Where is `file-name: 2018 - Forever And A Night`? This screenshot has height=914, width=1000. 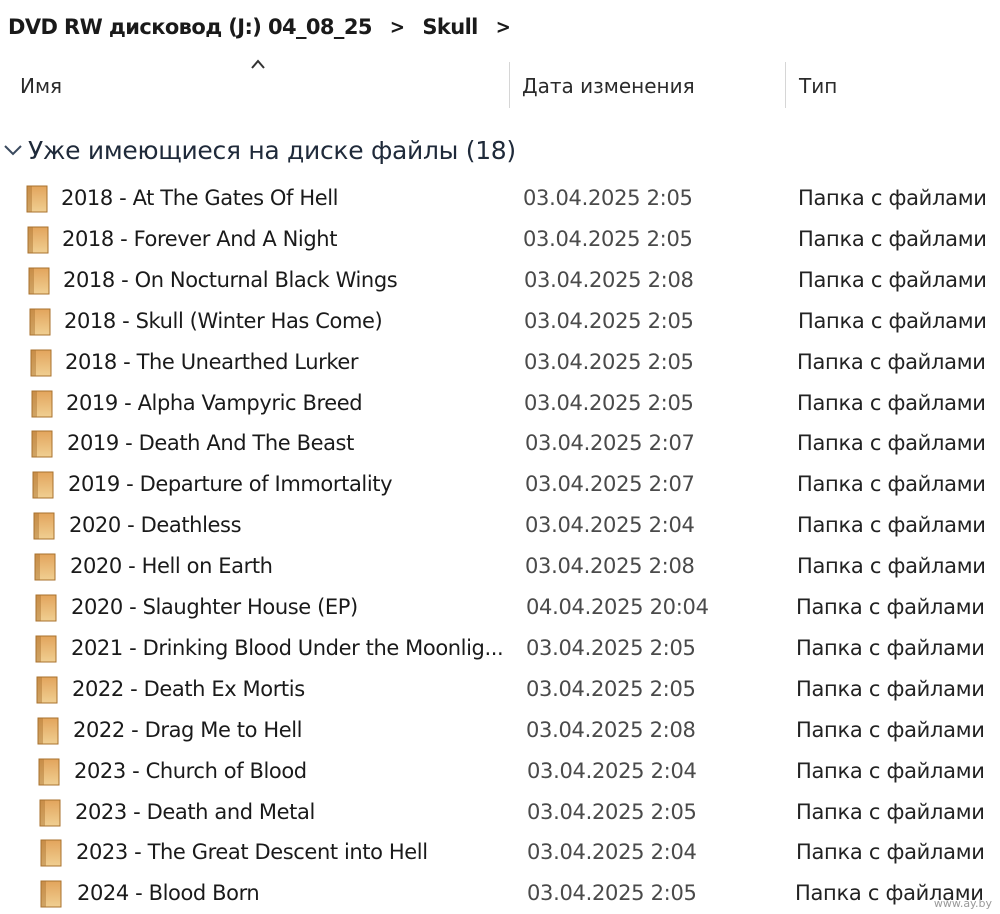 file-name: 2018 - Forever And A Night is located at coordinates (200, 239).